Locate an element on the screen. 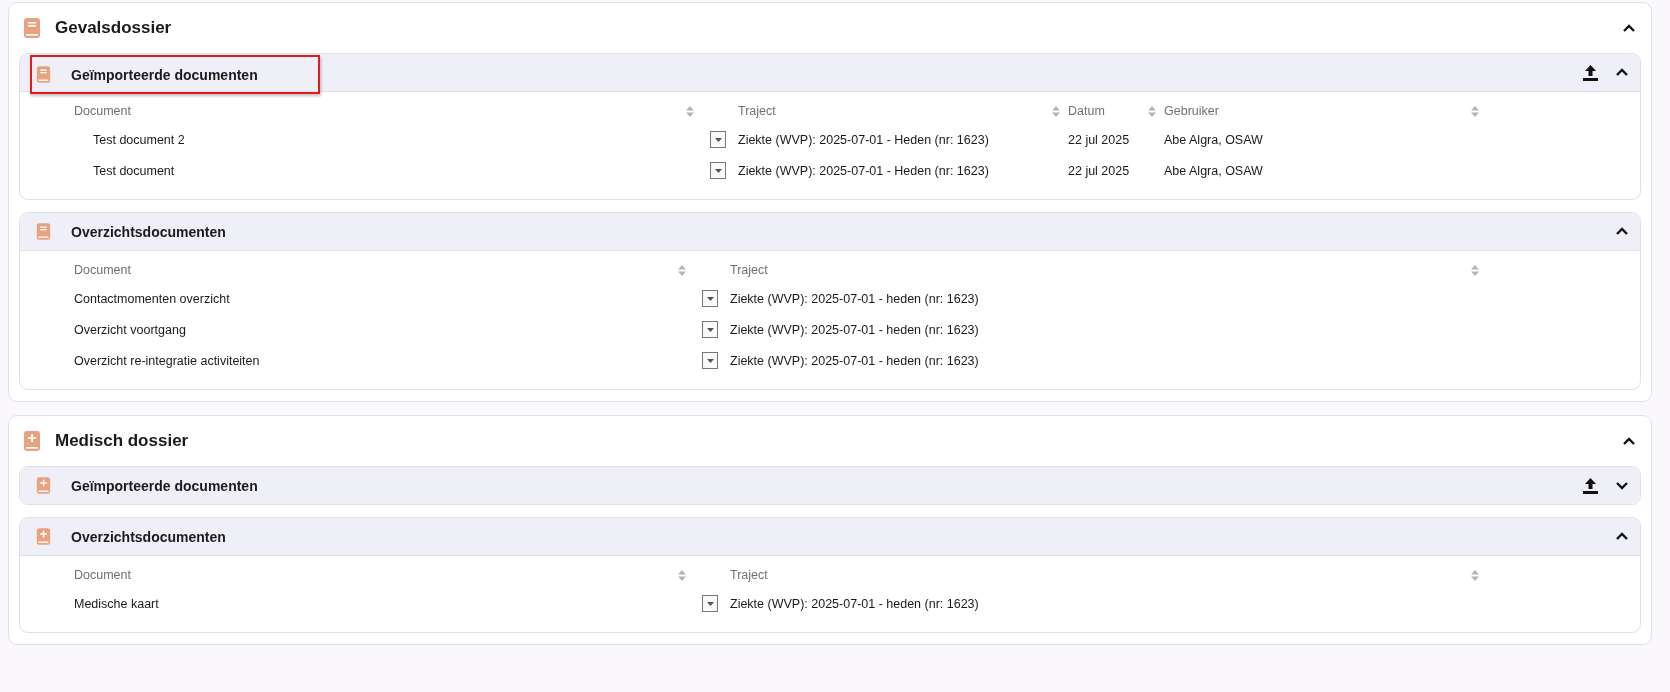  table-cell: Overzicht voortgang is located at coordinates (130, 329).